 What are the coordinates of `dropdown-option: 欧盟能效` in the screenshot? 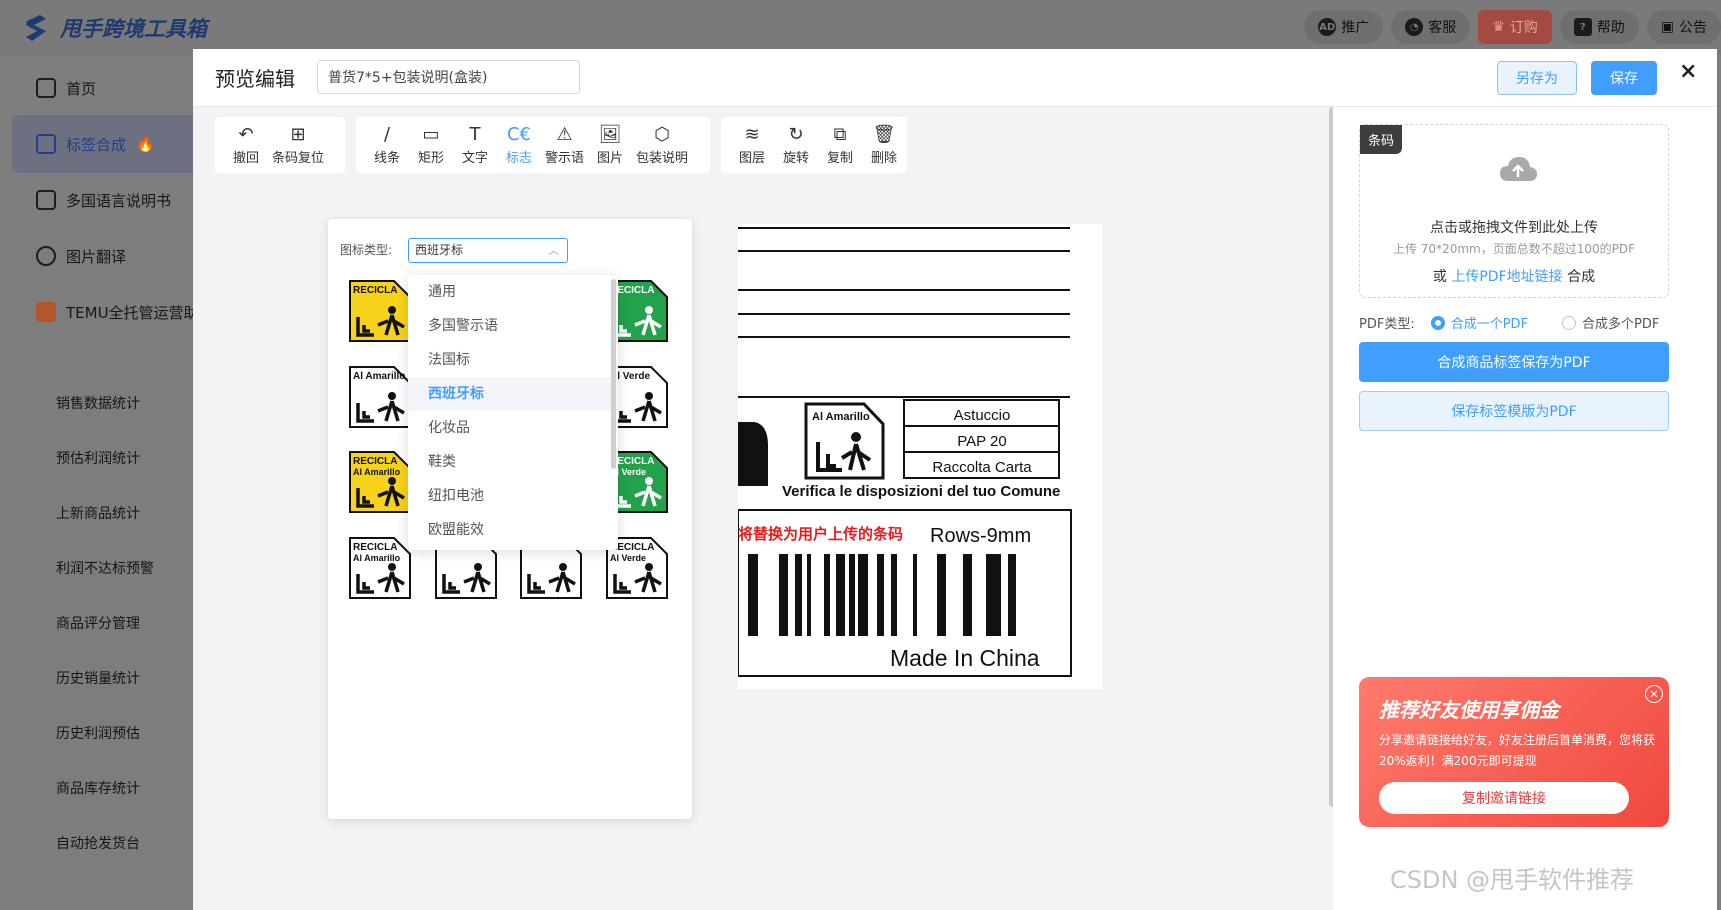 It's located at (513, 530).